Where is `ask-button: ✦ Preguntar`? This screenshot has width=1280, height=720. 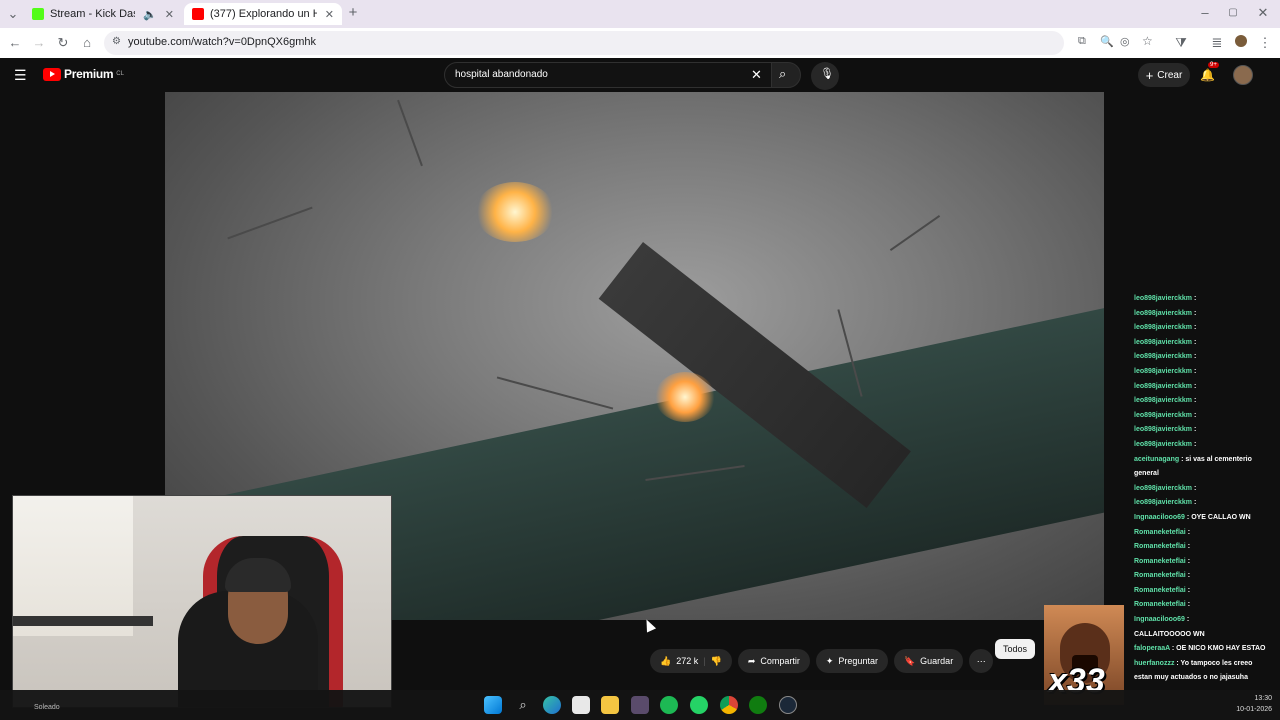 ask-button: ✦ Preguntar is located at coordinates (851, 661).